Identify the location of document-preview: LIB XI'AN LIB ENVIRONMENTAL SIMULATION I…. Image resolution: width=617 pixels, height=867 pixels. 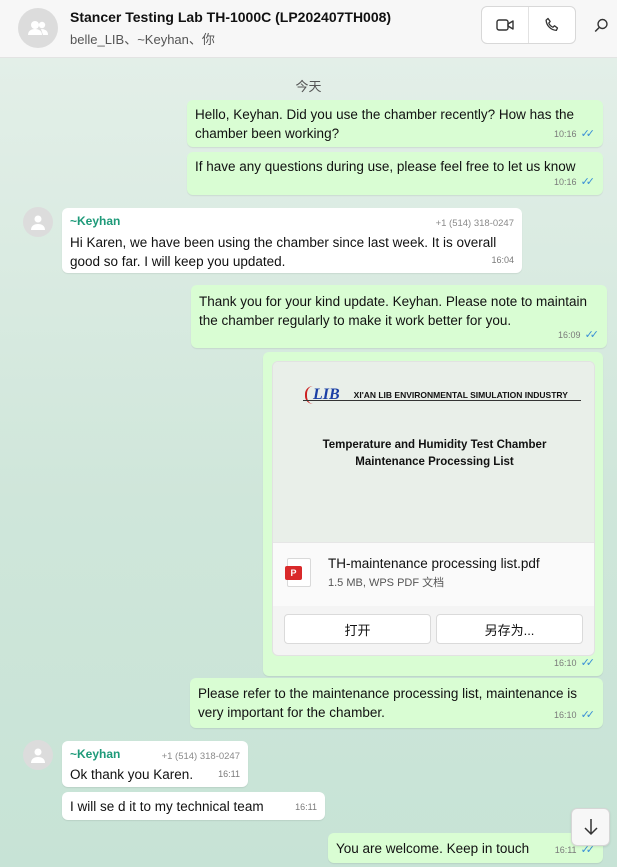
(433, 452).